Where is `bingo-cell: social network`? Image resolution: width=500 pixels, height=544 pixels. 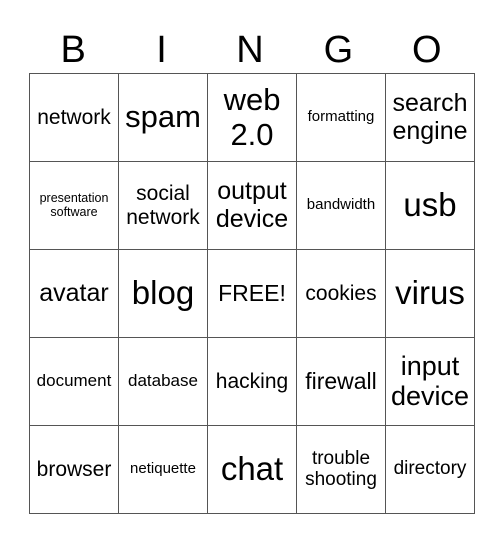 bingo-cell: social network is located at coordinates (163, 205).